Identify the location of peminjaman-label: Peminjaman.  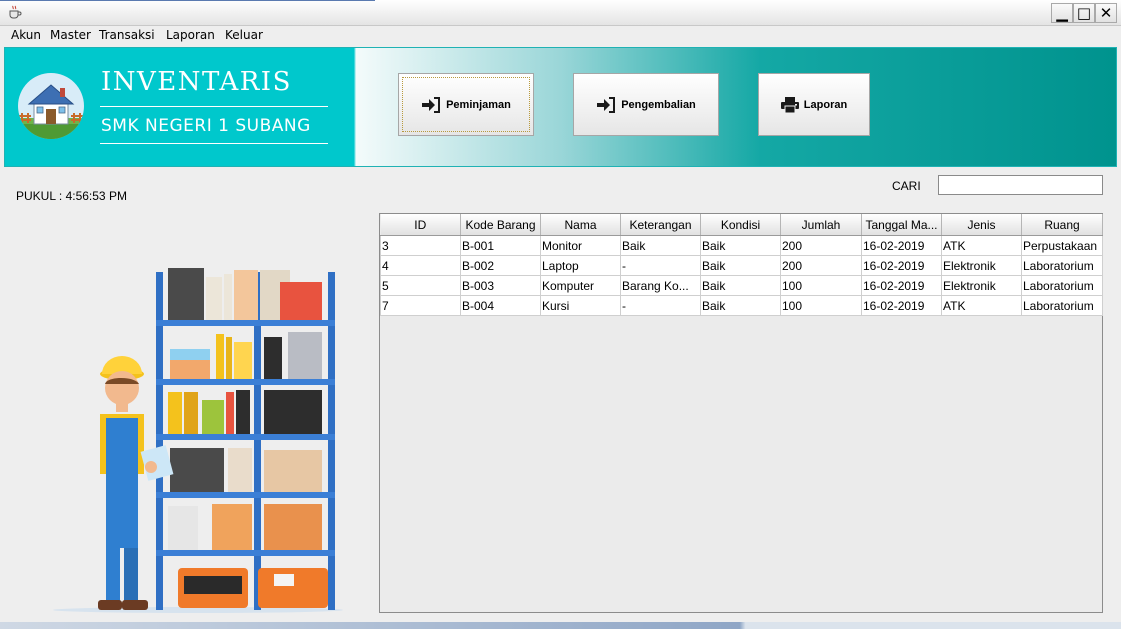
(478, 104).